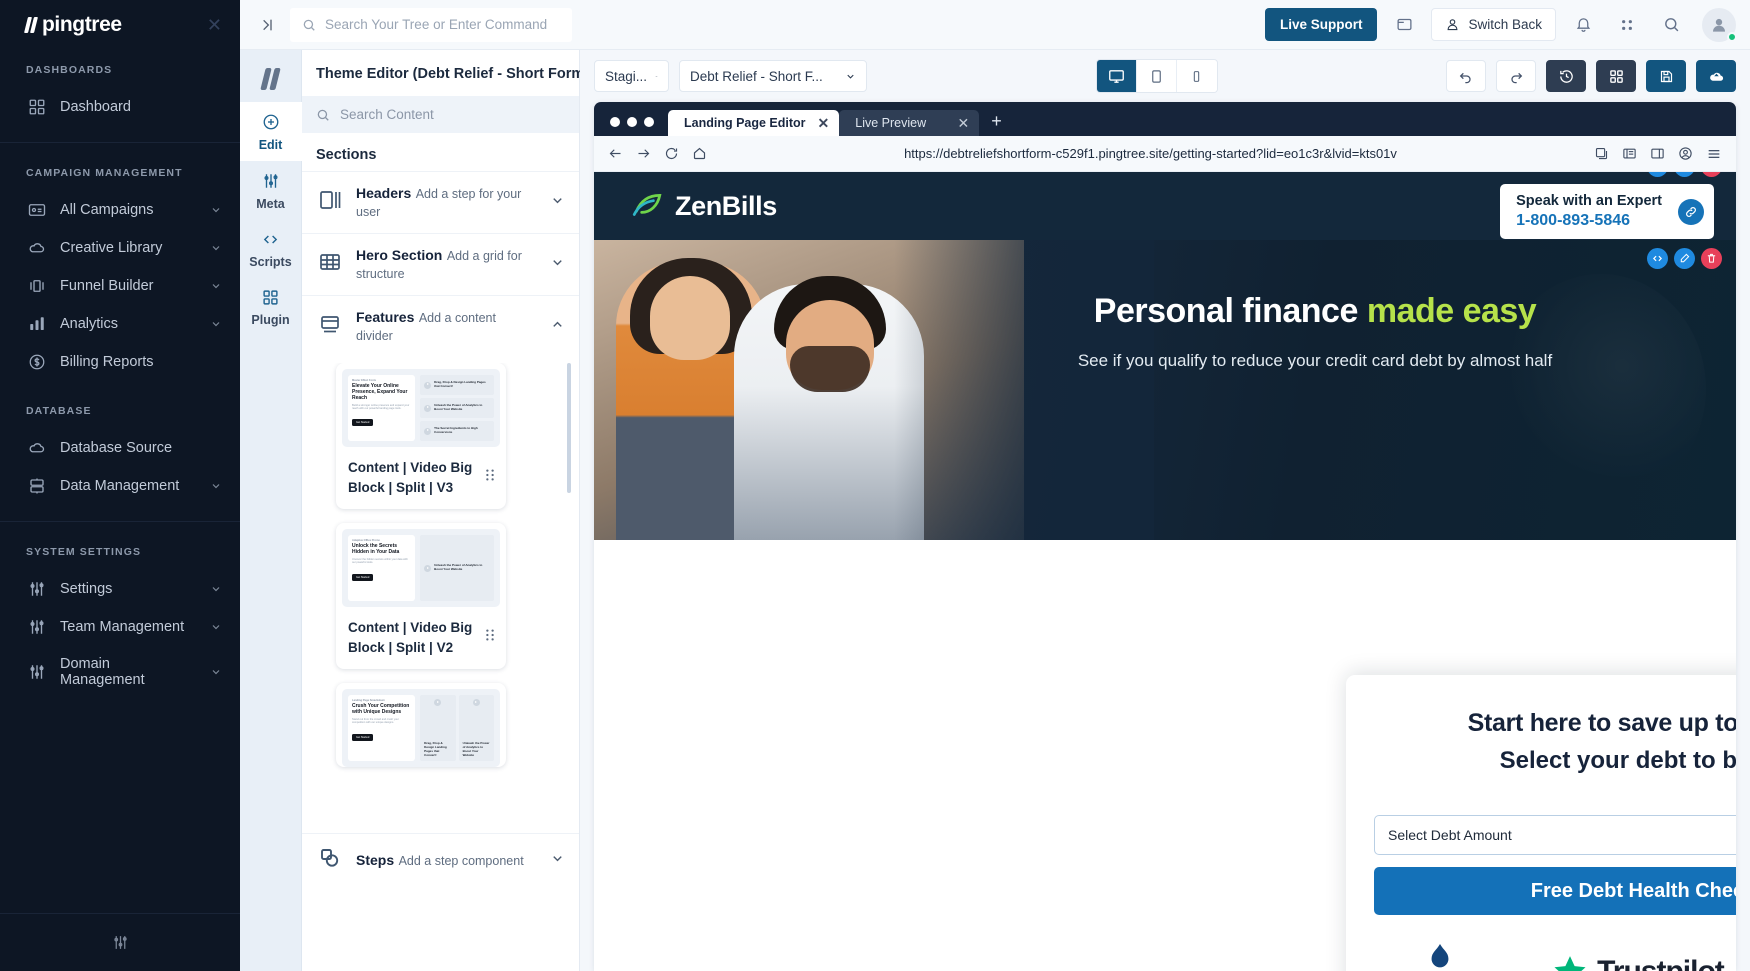 This screenshot has height=971, width=1750. What do you see at coordinates (120, 589) in the screenshot?
I see `sidebar-item-settings: Settings` at bounding box center [120, 589].